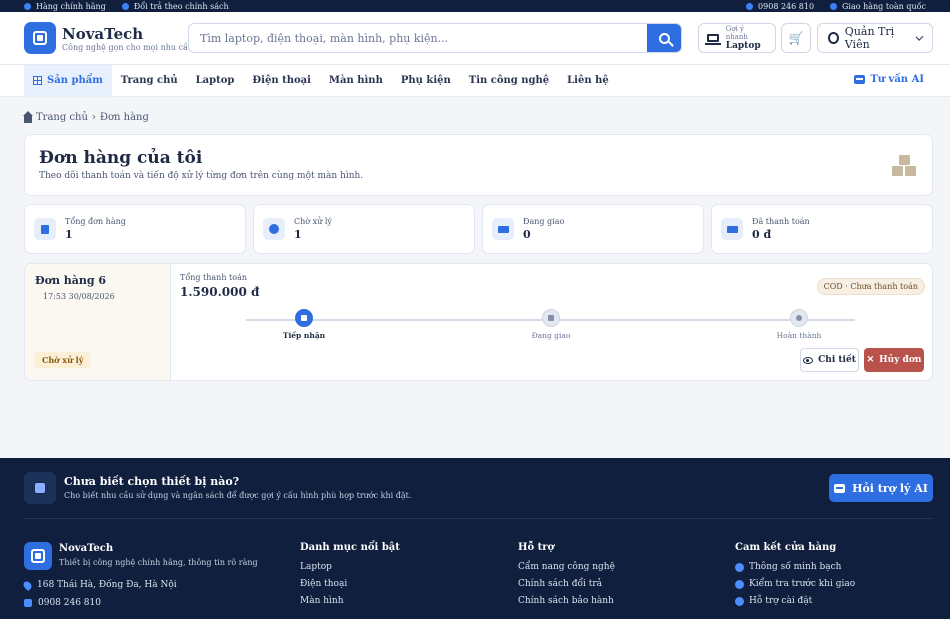 Image resolution: width=950 pixels, height=619 pixels. Describe the element at coordinates (780, 6) in the screenshot. I see `topbar-phone: 0908 246 810` at that location.